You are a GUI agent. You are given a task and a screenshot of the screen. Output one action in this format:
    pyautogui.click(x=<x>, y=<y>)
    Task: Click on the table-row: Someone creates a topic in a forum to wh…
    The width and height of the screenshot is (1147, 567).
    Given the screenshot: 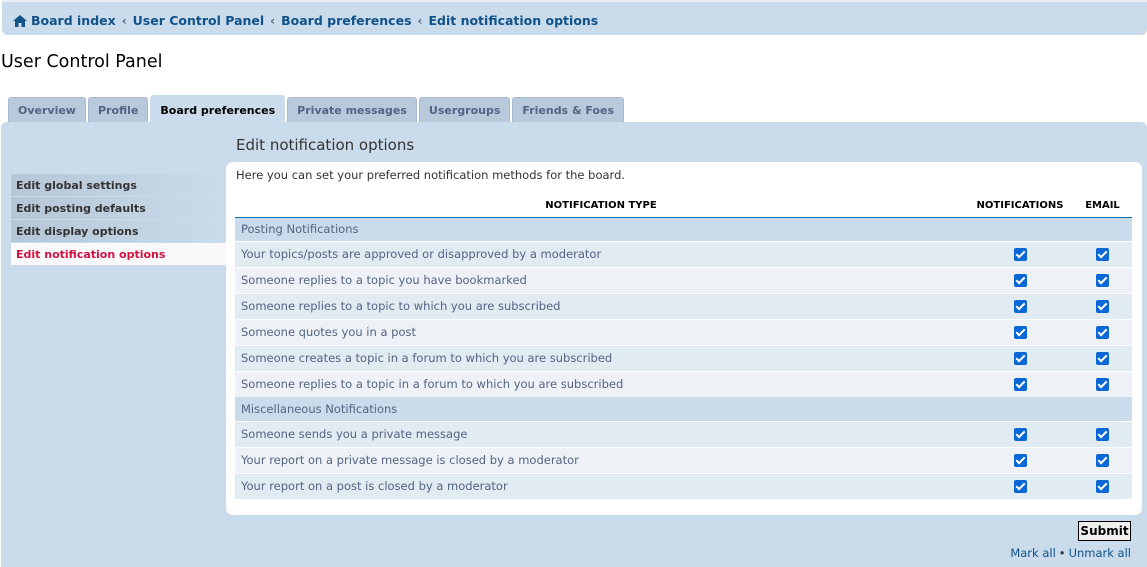 What is the action you would take?
    pyautogui.click(x=683, y=357)
    